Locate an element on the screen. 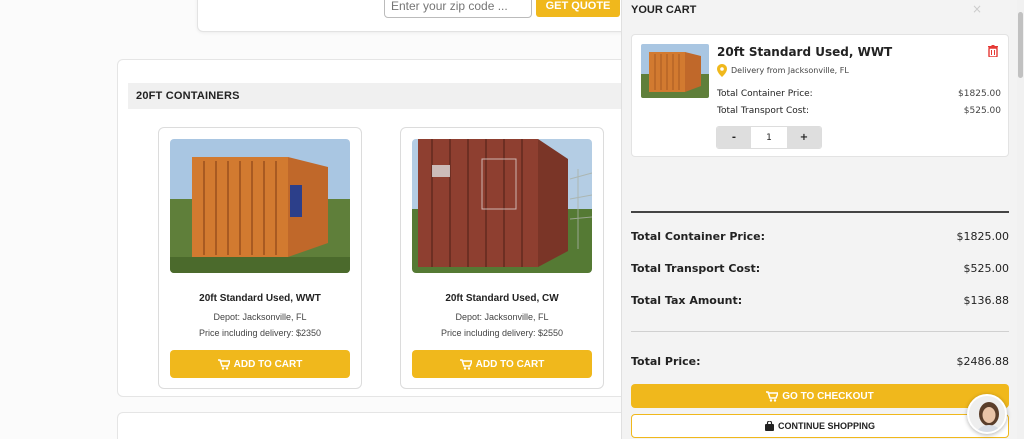 This screenshot has width=1024, height=439. trash-icon is located at coordinates (993, 53).